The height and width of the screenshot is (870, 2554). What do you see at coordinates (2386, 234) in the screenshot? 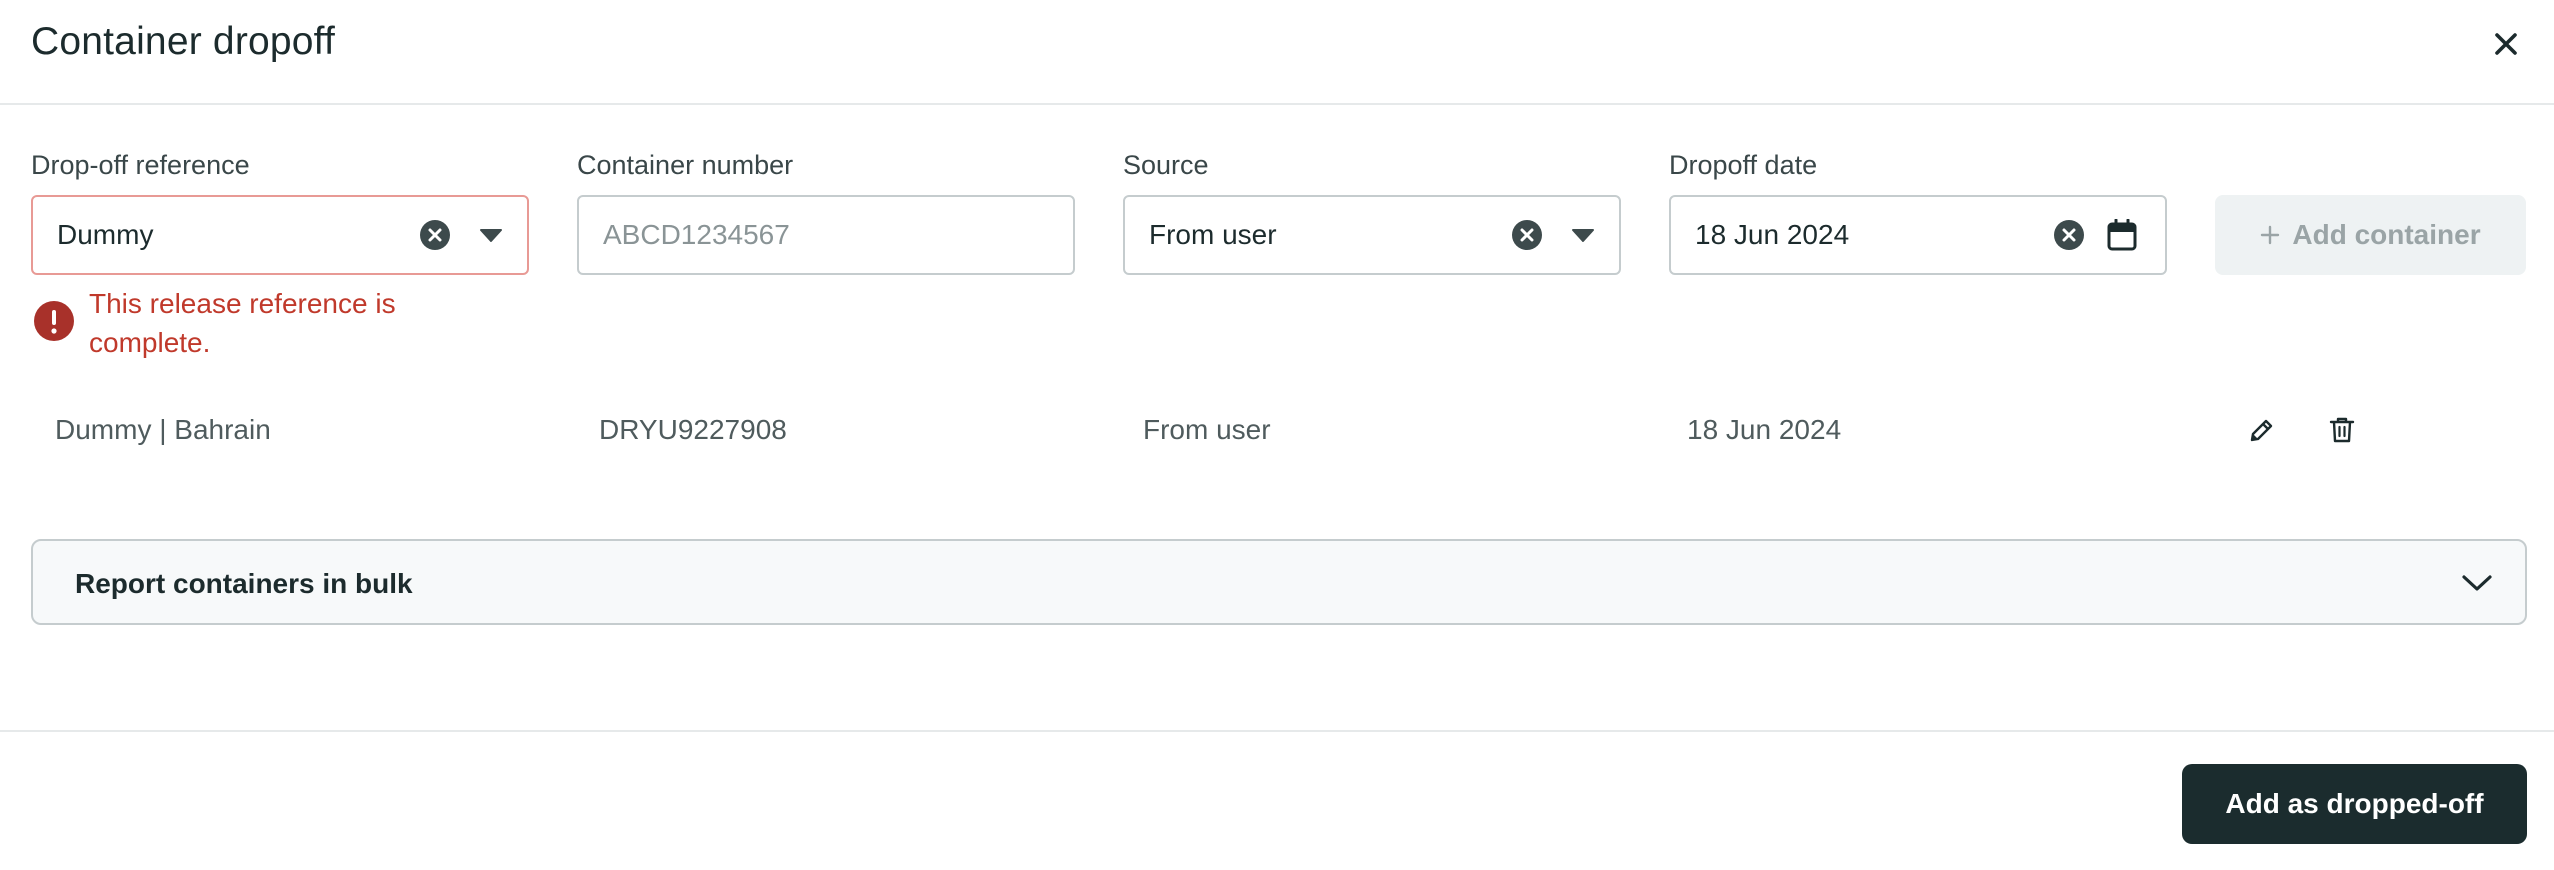
I see `add-container-label: Add container` at bounding box center [2386, 234].